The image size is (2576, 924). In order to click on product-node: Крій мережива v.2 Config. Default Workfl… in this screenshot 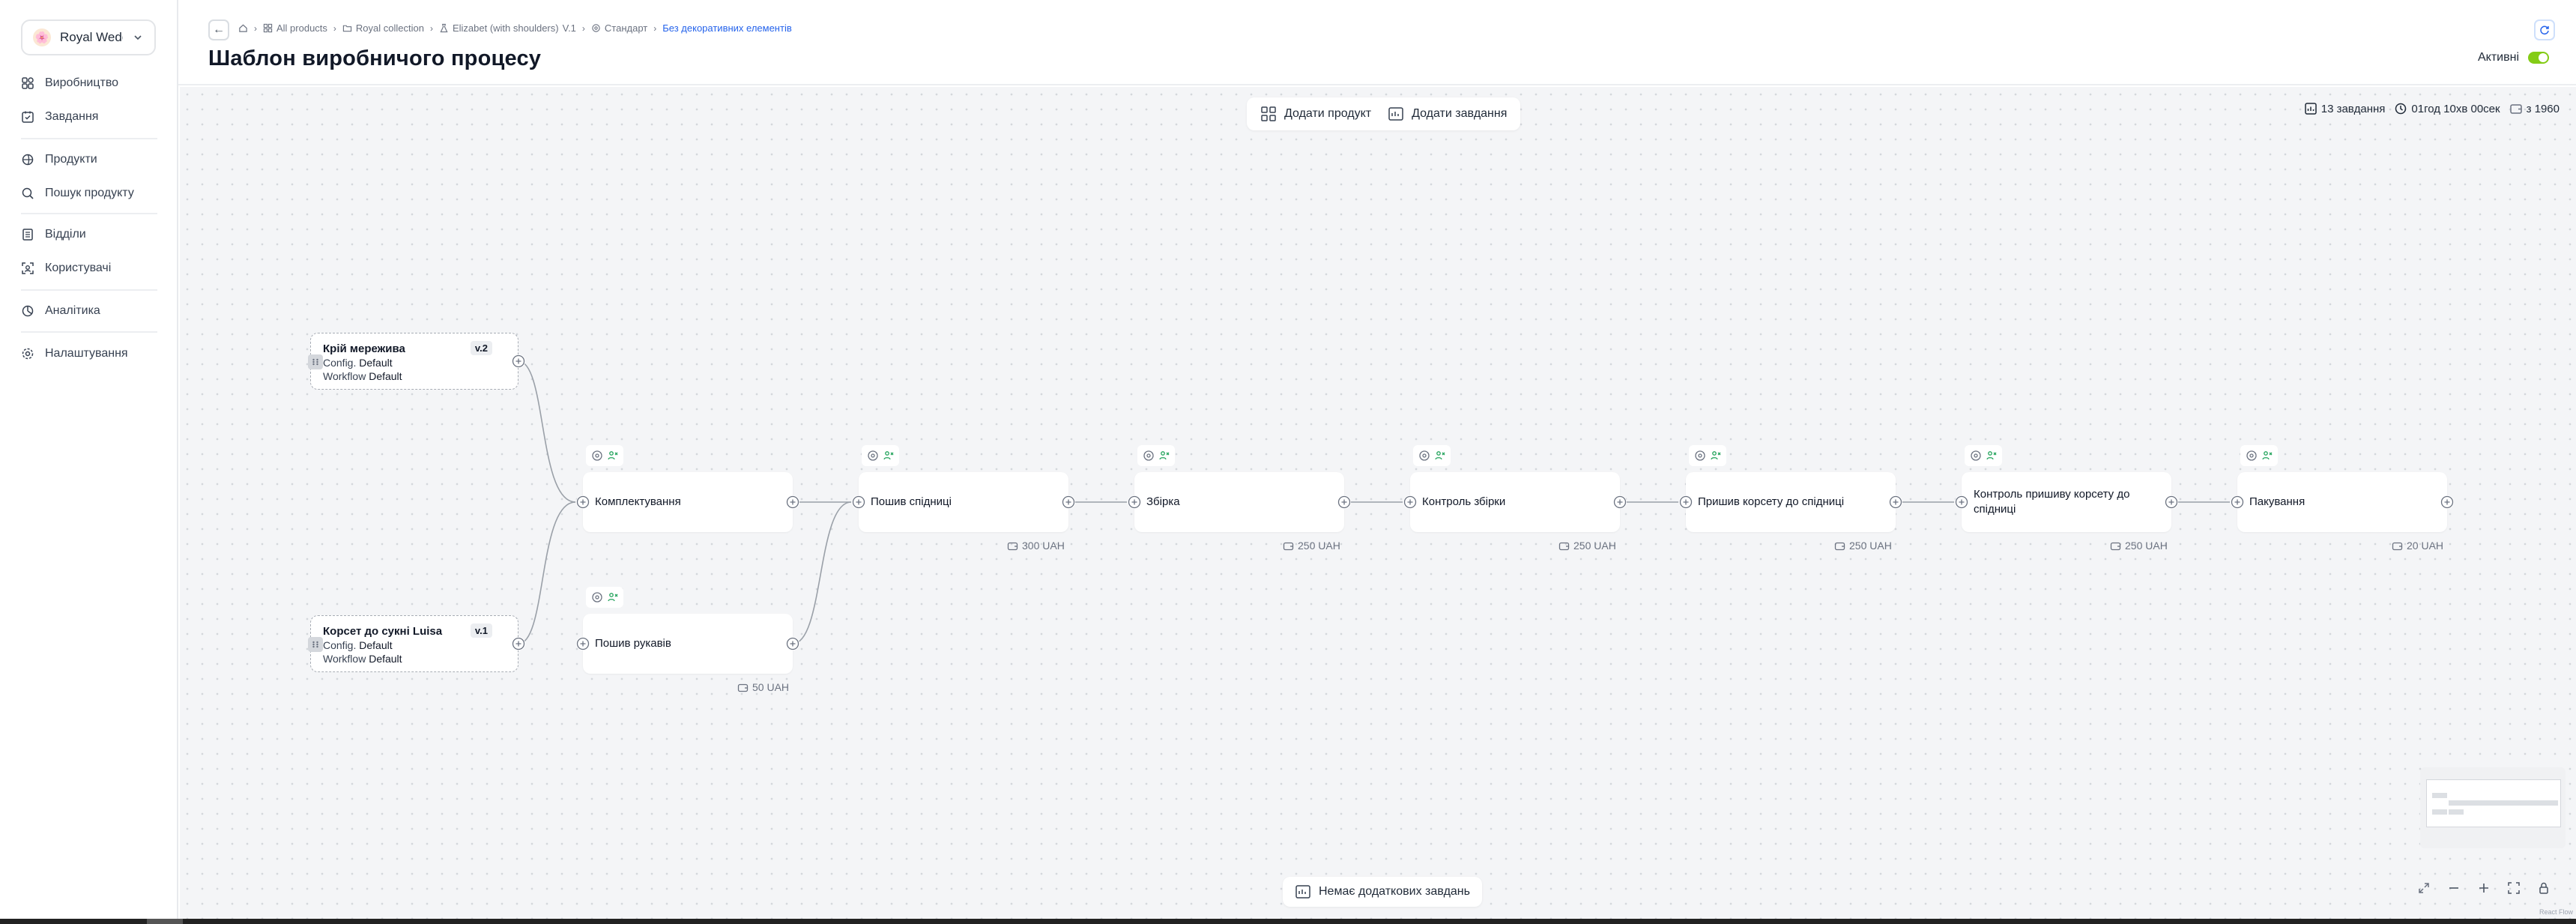, I will do `click(413, 362)`.